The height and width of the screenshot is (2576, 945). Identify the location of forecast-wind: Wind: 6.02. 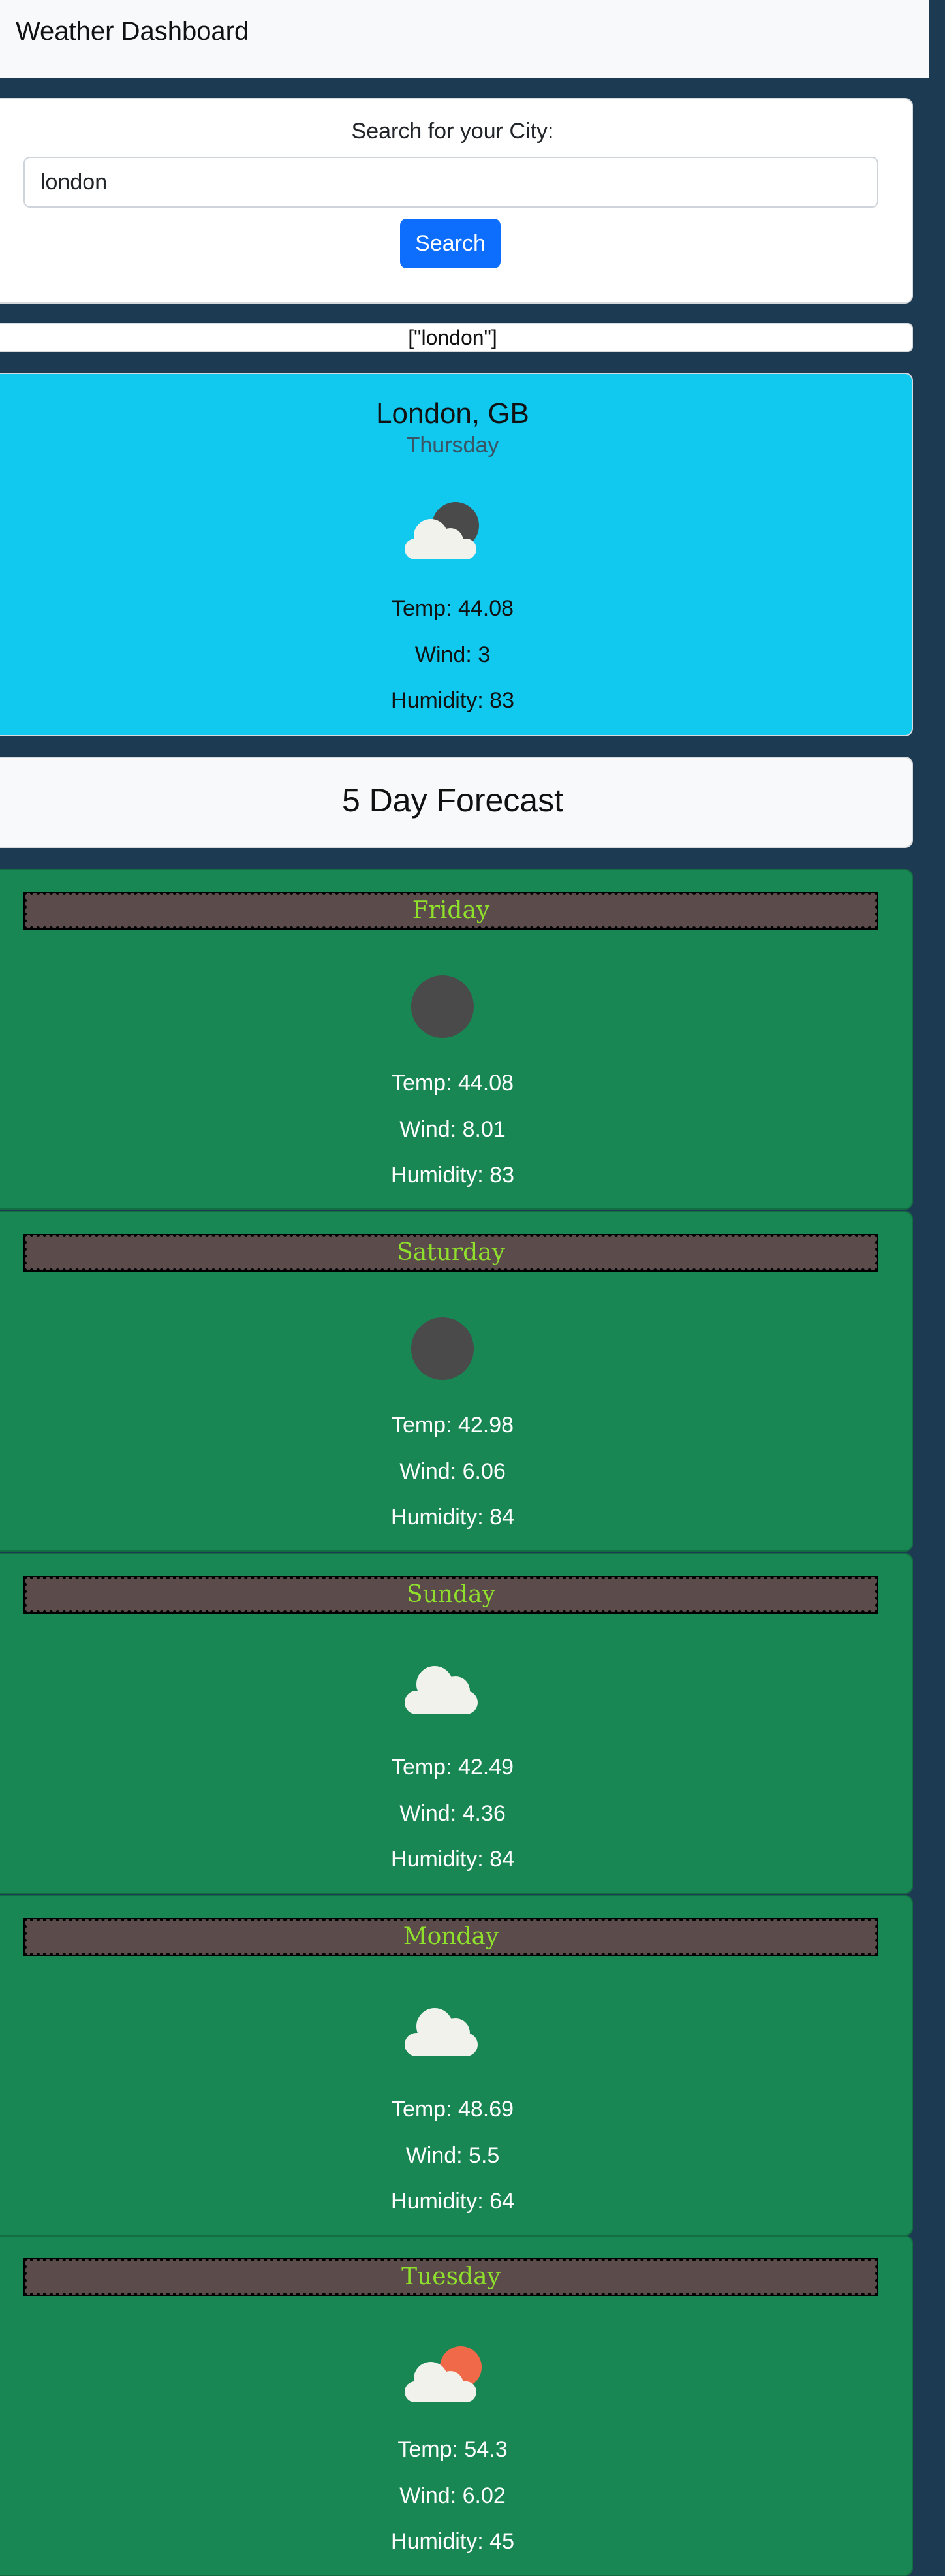
(452, 2495).